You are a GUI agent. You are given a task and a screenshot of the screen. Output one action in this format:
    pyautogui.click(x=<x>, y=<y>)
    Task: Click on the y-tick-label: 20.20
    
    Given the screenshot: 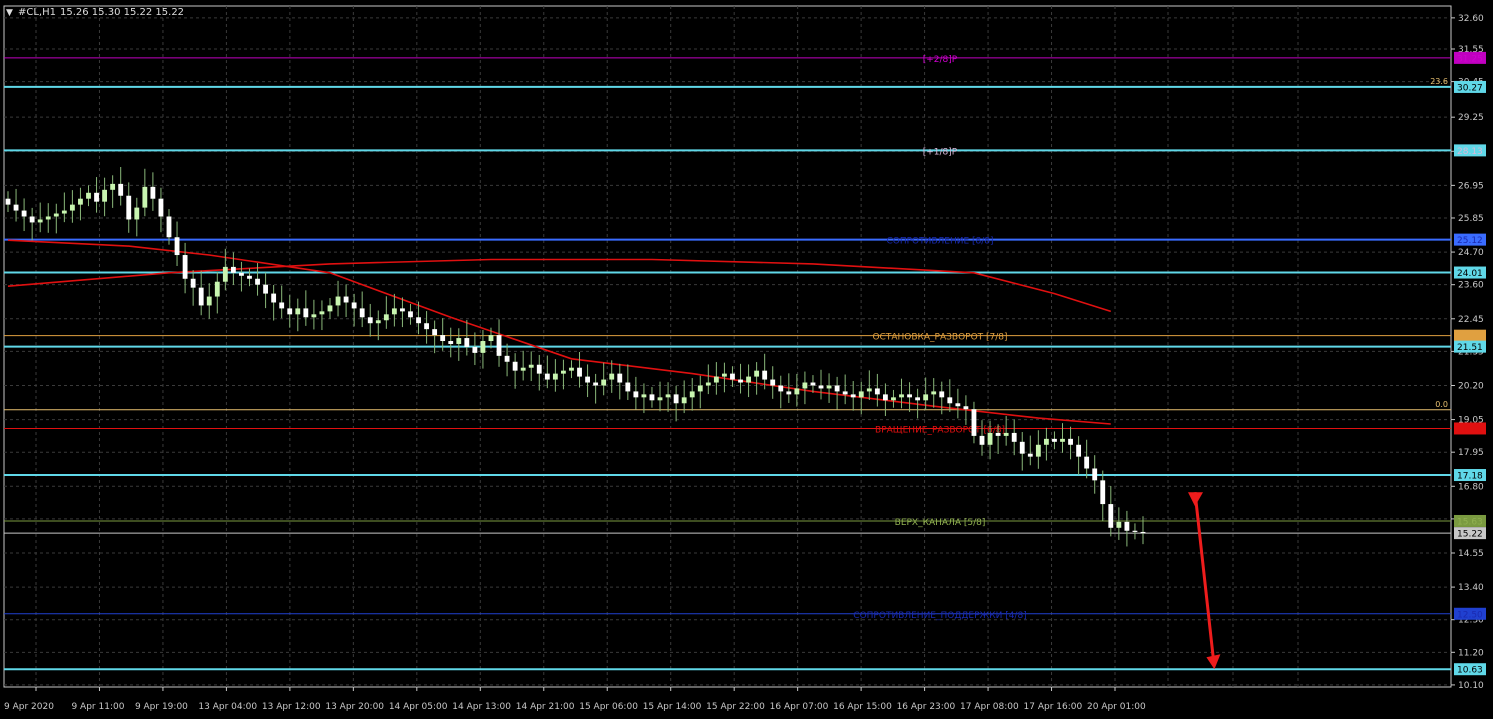 What is the action you would take?
    pyautogui.click(x=1471, y=386)
    